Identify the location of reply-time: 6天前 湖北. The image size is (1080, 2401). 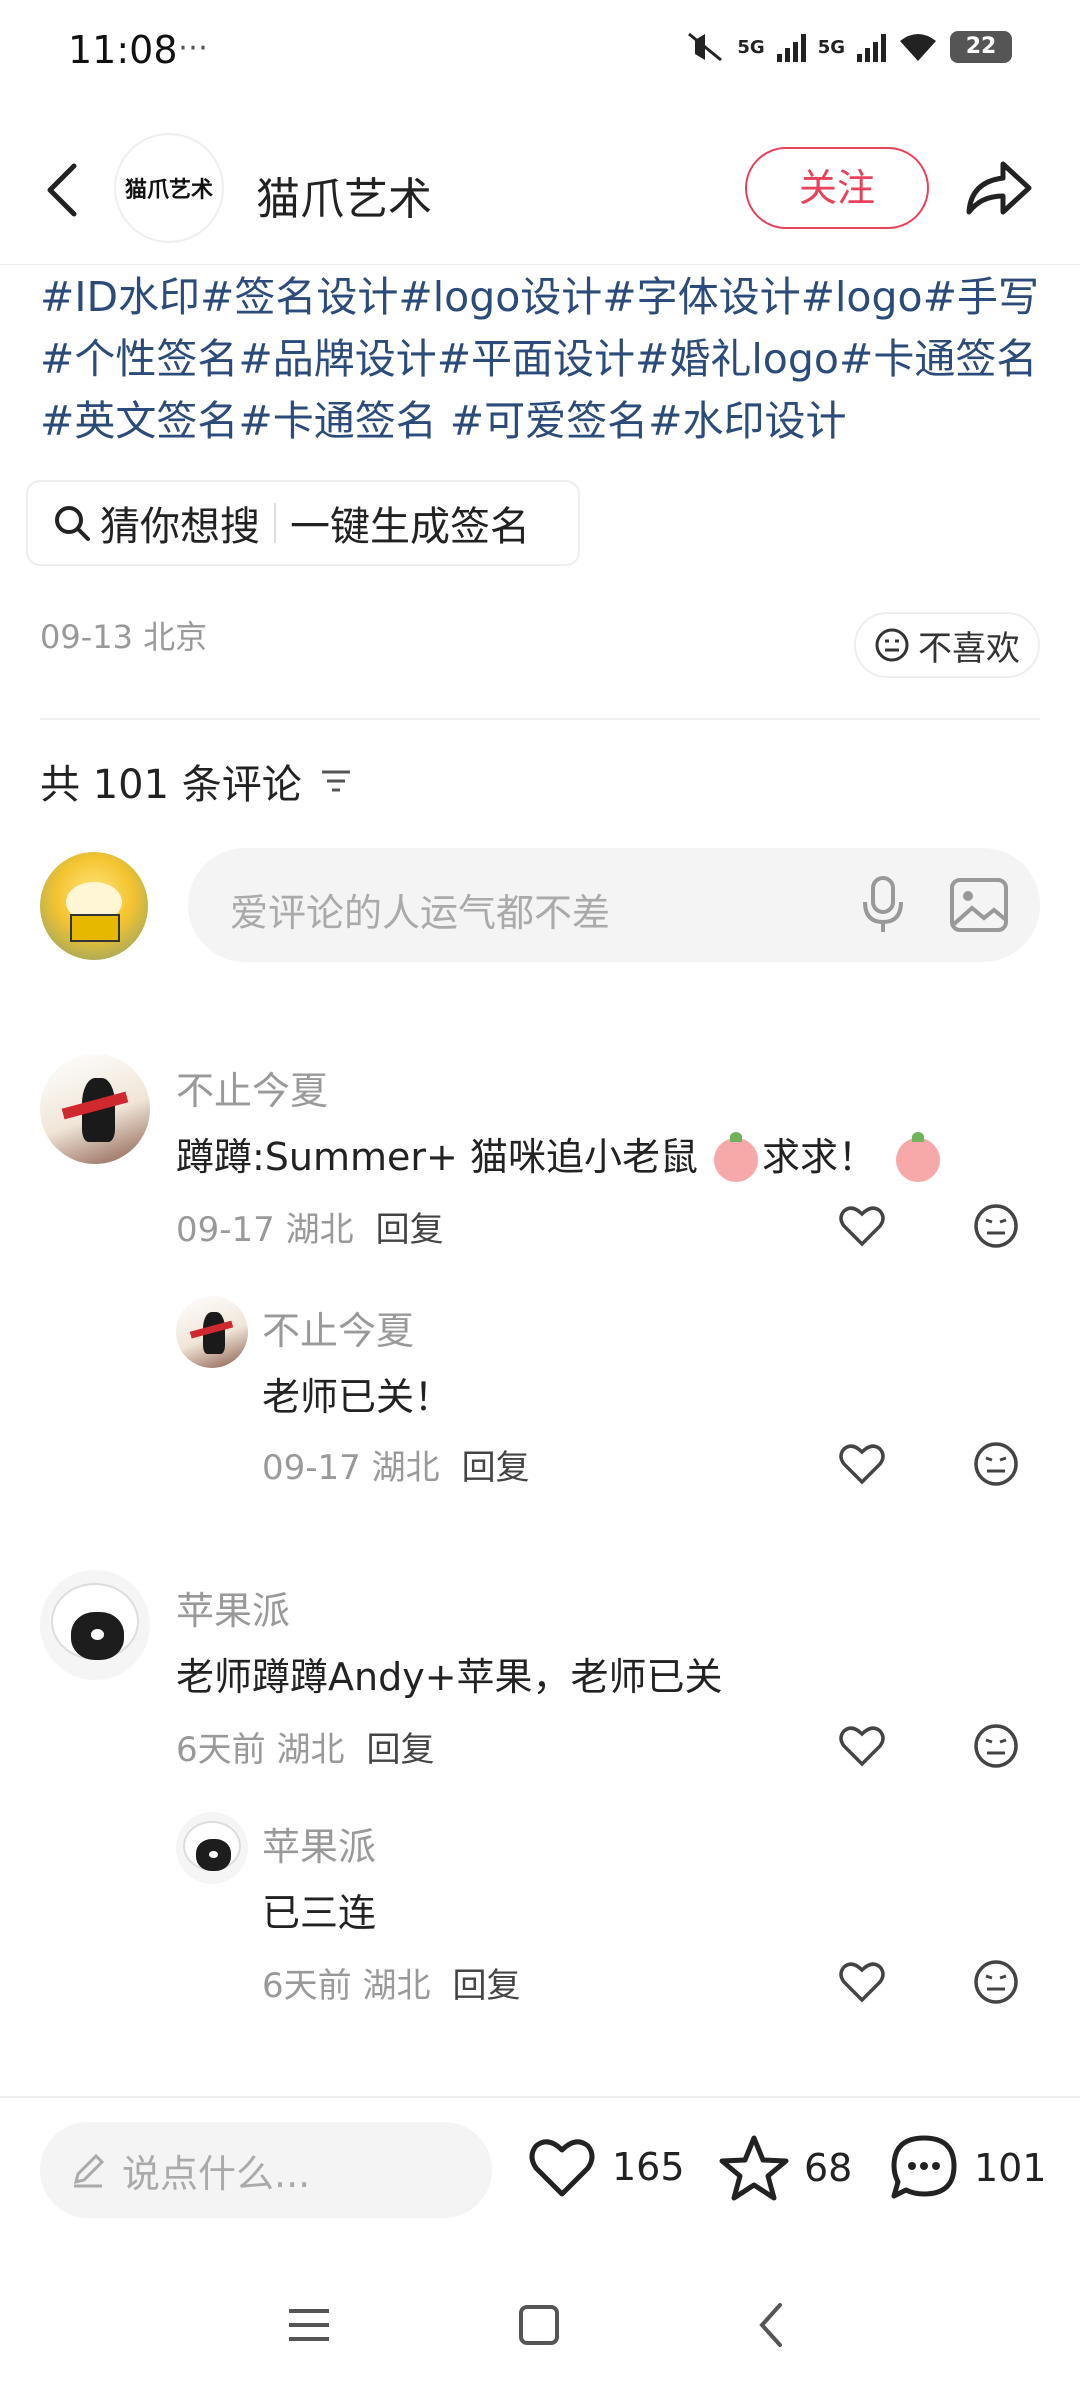
(346, 1986).